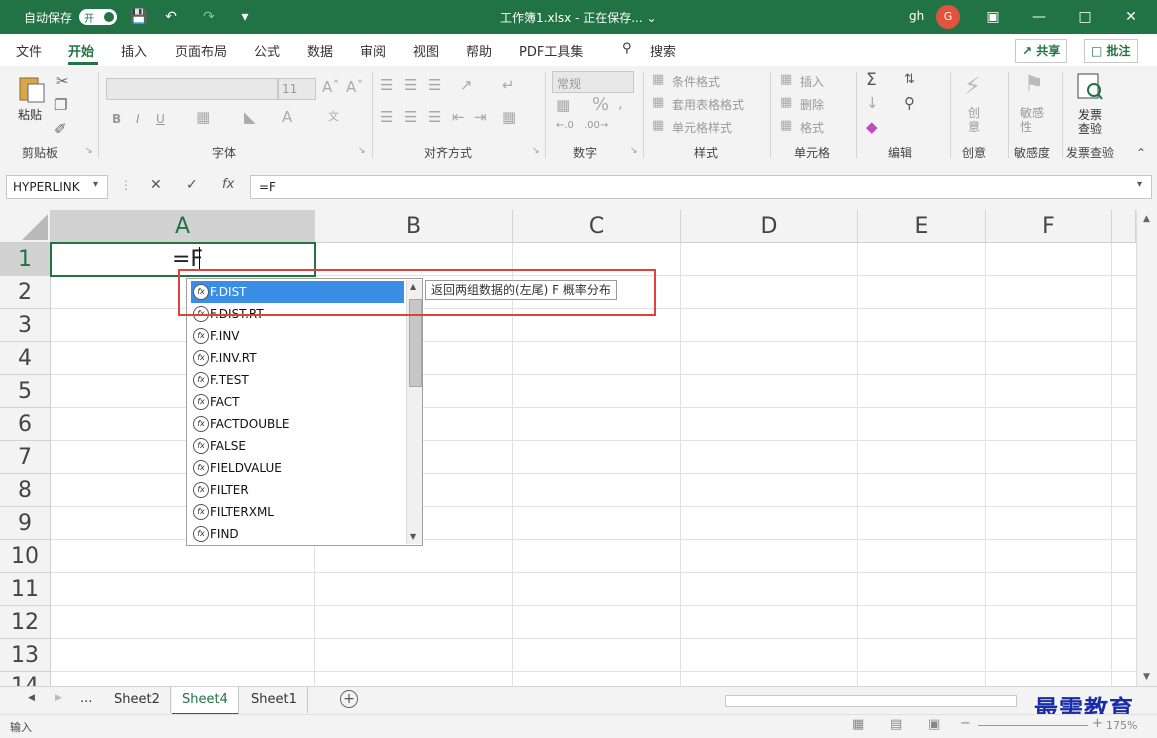 This screenshot has height=738, width=1157. What do you see at coordinates (25, 622) in the screenshot?
I see `row-header-12: 12` at bounding box center [25, 622].